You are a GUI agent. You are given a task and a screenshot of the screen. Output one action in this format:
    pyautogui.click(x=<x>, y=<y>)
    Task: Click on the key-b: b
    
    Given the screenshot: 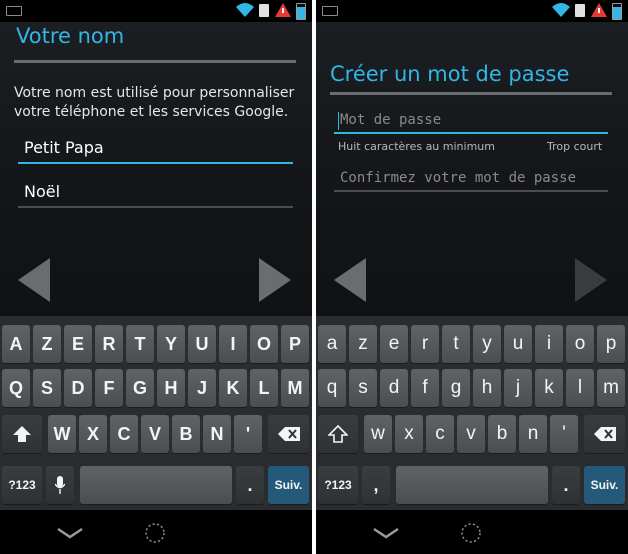 What is the action you would take?
    pyautogui.click(x=502, y=434)
    